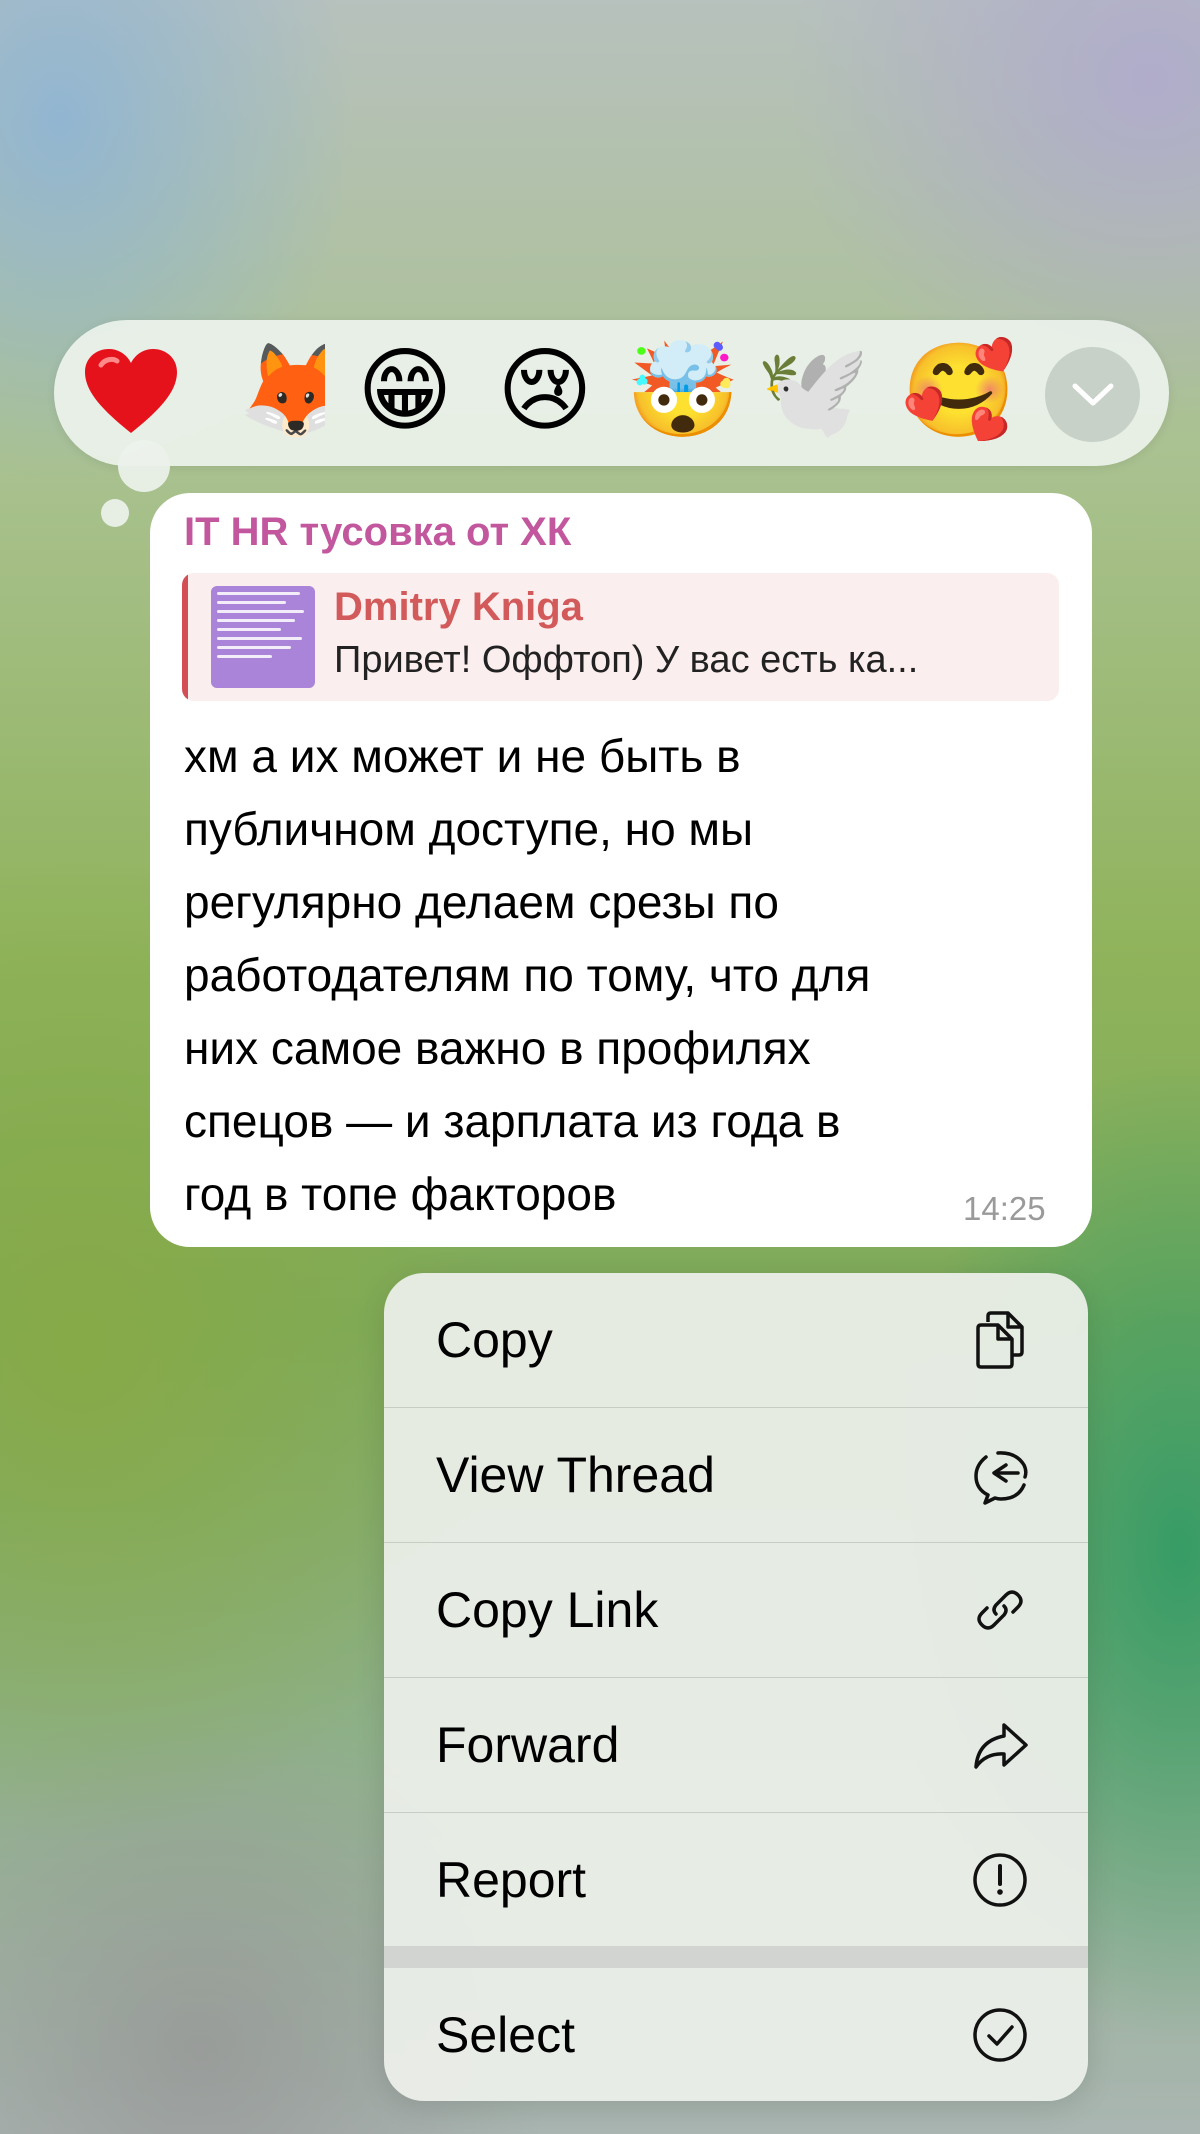  Describe the element at coordinates (736, 1475) in the screenshot. I see `menu-item-view-thread: View Thread` at that location.